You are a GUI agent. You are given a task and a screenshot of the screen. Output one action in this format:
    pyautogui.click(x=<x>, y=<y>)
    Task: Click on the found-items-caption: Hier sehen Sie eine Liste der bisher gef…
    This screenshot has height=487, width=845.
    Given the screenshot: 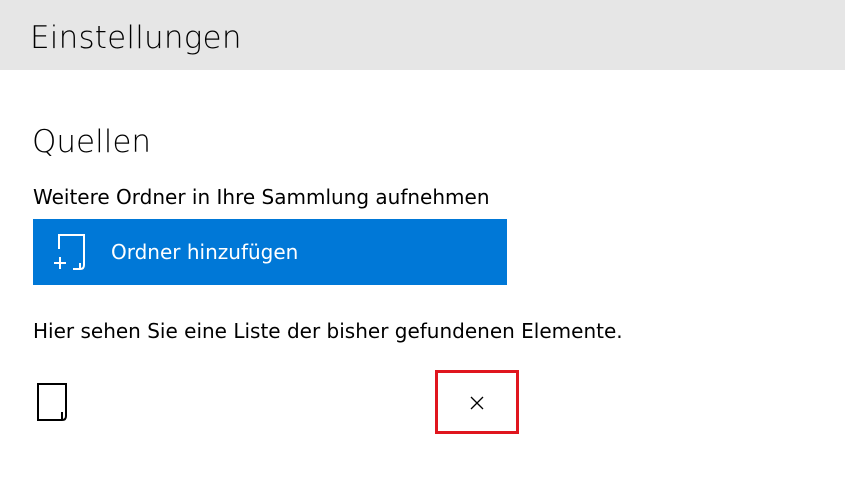 What is the action you would take?
    pyautogui.click(x=328, y=331)
    